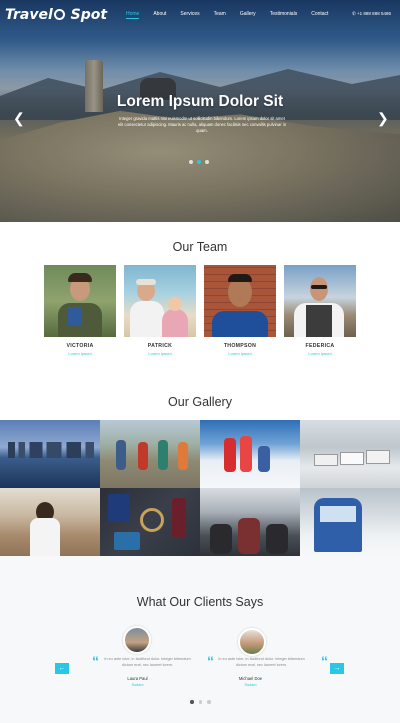 The height and width of the screenshot is (723, 400). What do you see at coordinates (200, 247) in the screenshot?
I see `team-title: Our Team` at bounding box center [200, 247].